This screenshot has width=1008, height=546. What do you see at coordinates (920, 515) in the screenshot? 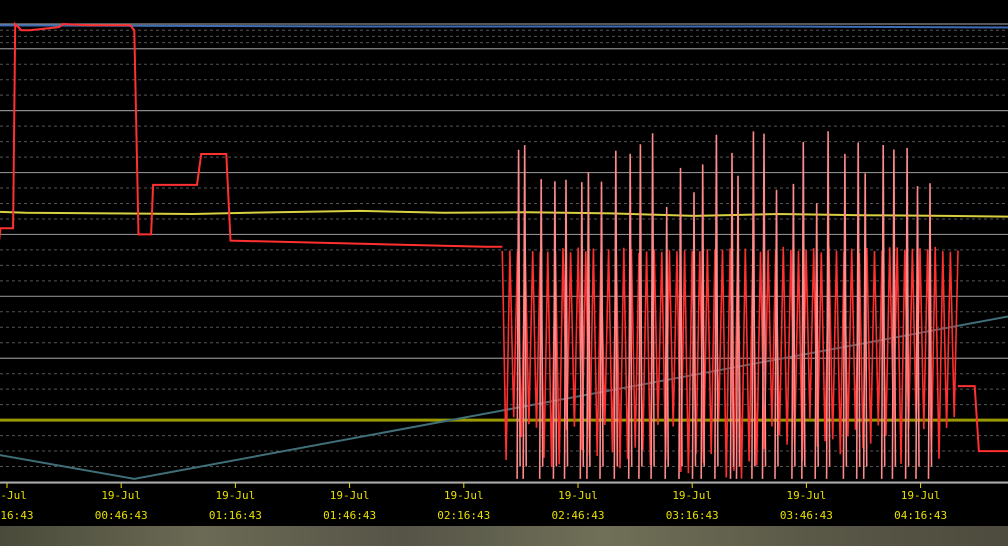
I see `x-tick-time-label: 04:16:43` at bounding box center [920, 515].